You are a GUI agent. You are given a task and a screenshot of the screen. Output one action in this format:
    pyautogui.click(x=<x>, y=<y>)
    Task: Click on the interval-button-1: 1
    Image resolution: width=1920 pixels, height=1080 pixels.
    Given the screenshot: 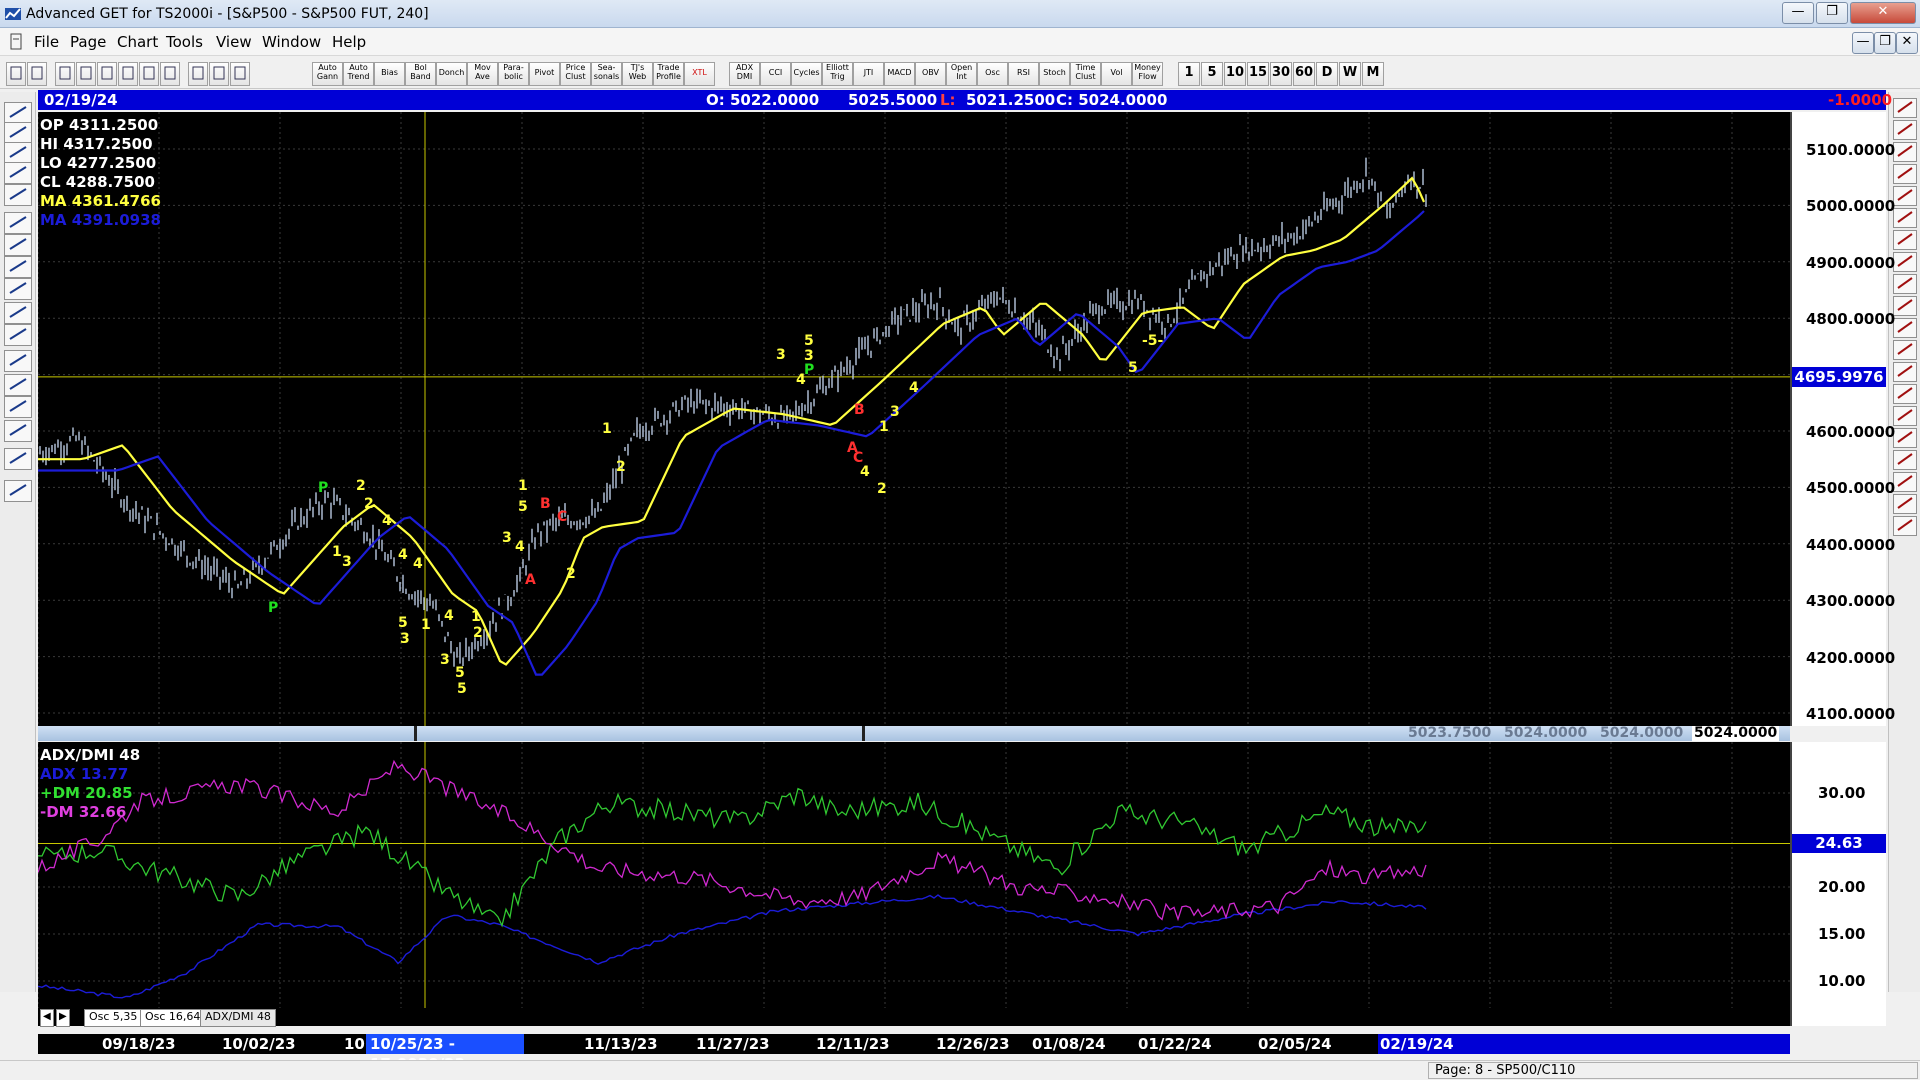 What is the action you would take?
    pyautogui.click(x=1189, y=74)
    